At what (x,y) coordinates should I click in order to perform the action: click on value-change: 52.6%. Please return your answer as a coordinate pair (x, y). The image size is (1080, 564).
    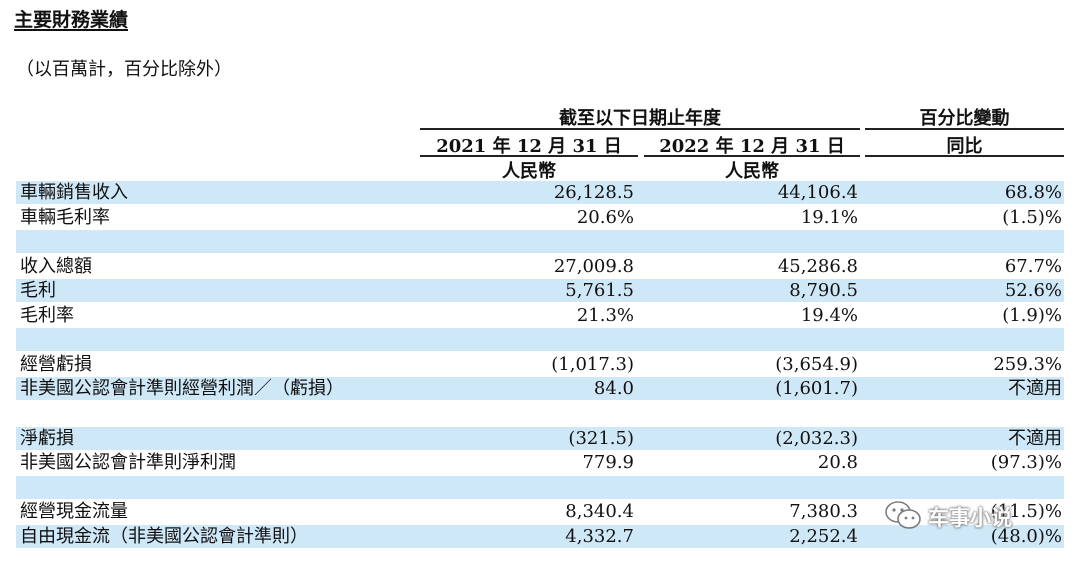
    Looking at the image, I should click on (1033, 290).